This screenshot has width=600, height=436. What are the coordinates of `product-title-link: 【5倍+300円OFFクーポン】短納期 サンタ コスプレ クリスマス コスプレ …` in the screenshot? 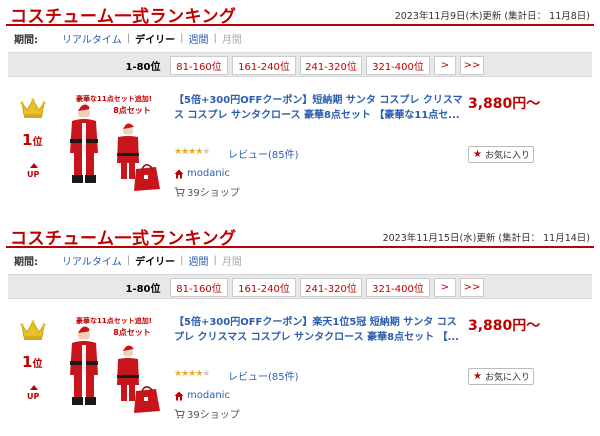 It's located at (320, 108).